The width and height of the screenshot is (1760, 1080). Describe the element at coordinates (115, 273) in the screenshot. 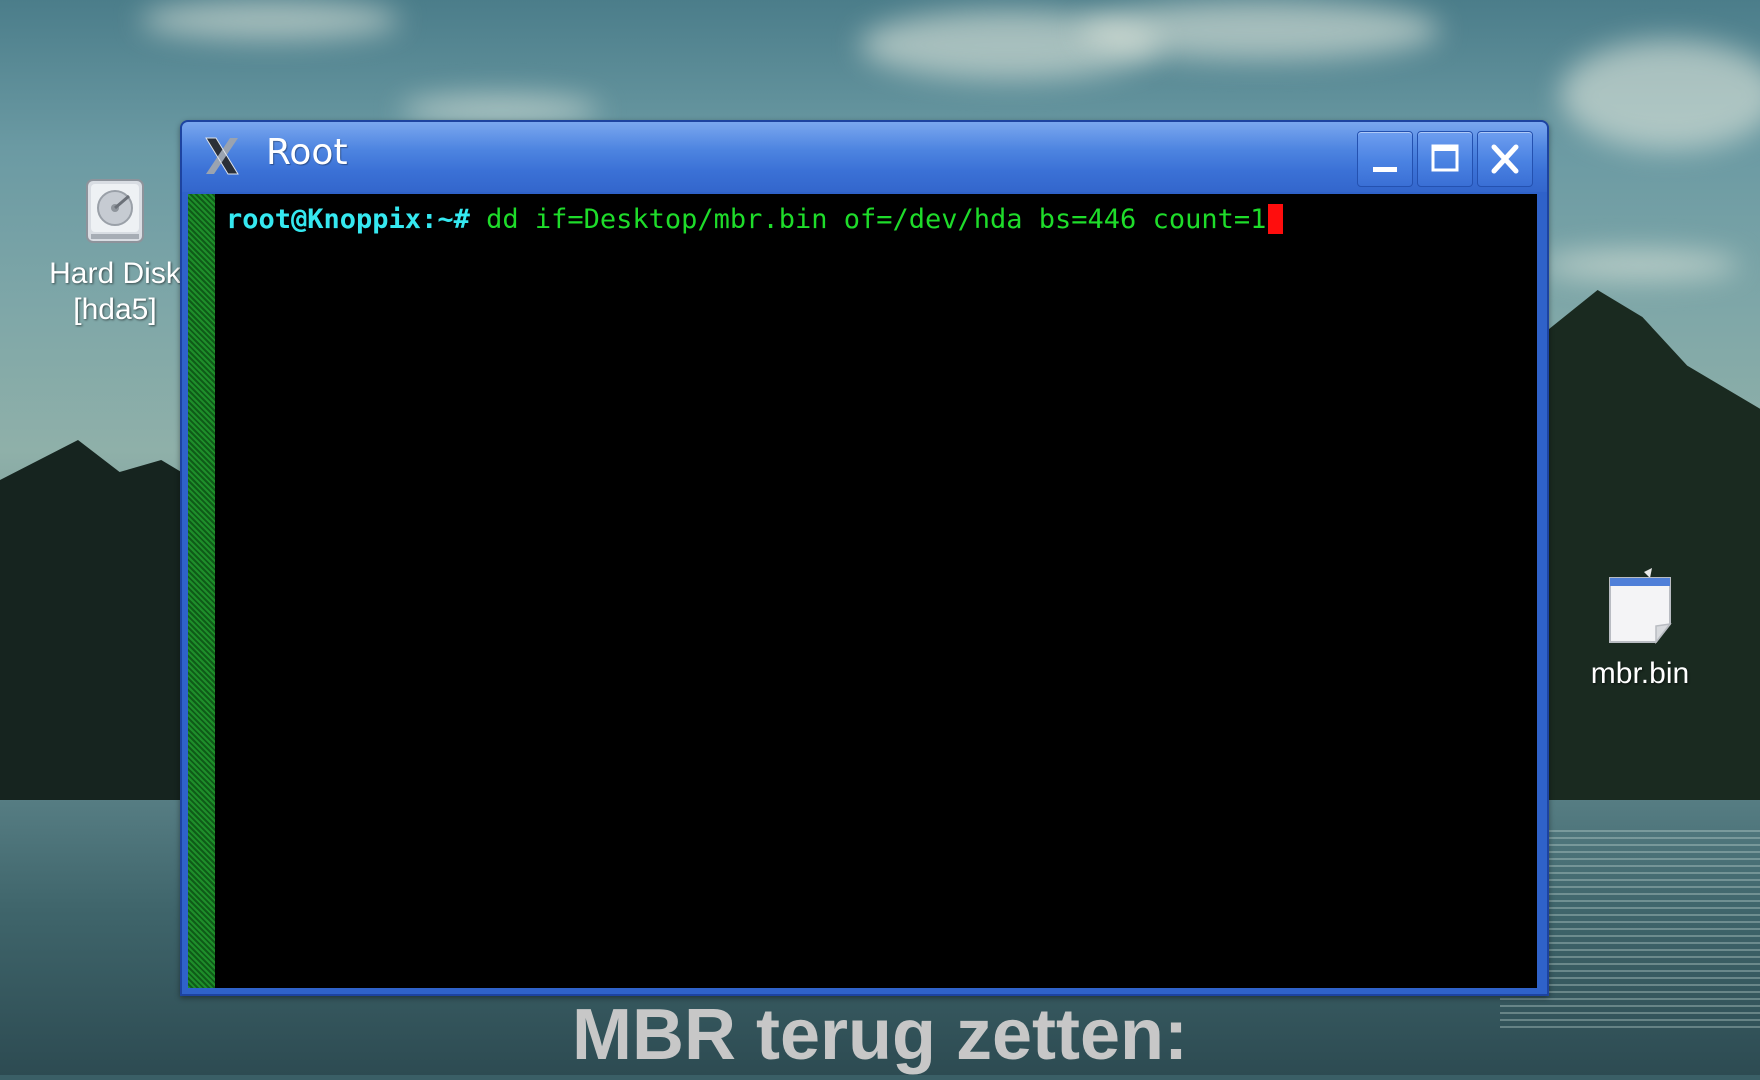

I see `desktop-icon-label: Hard Disk` at that location.